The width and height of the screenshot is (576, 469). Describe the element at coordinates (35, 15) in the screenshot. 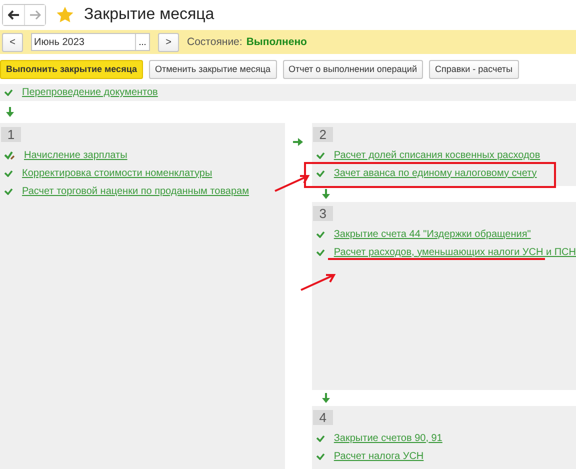

I see `forward-arrow-icon` at that location.